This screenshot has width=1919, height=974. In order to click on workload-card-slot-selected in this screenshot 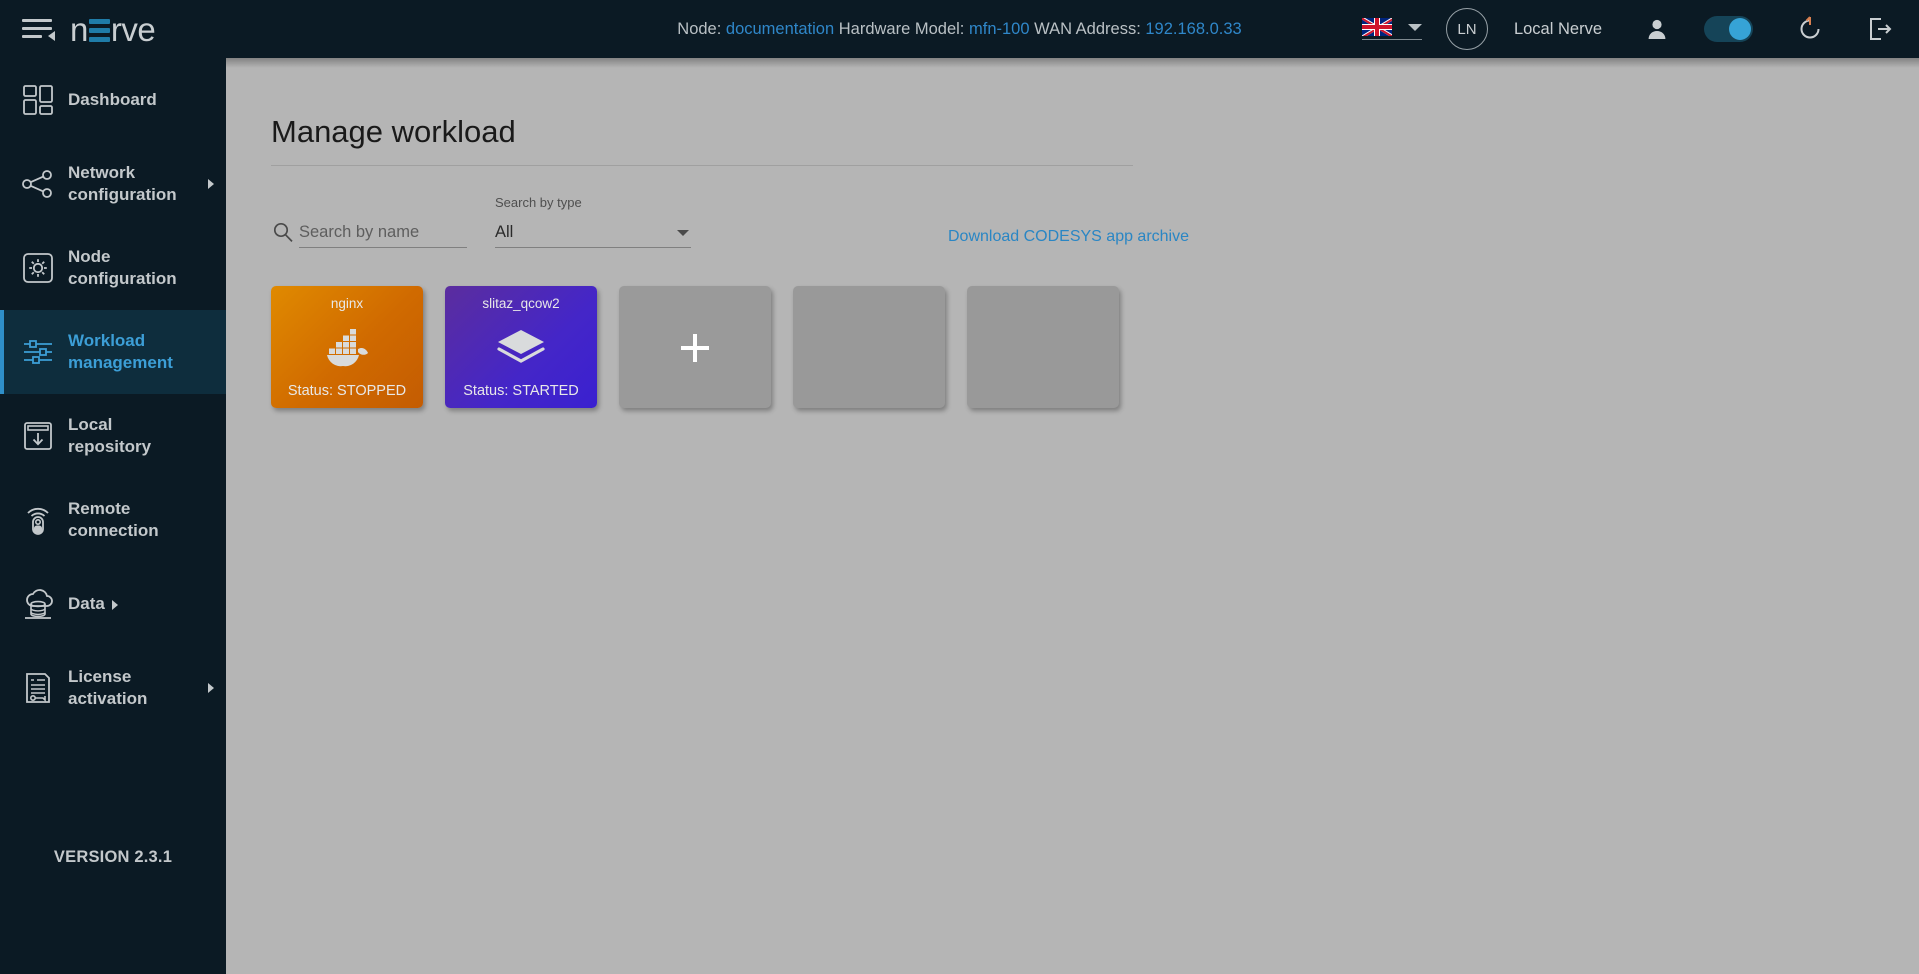, I will do `click(695, 347)`.